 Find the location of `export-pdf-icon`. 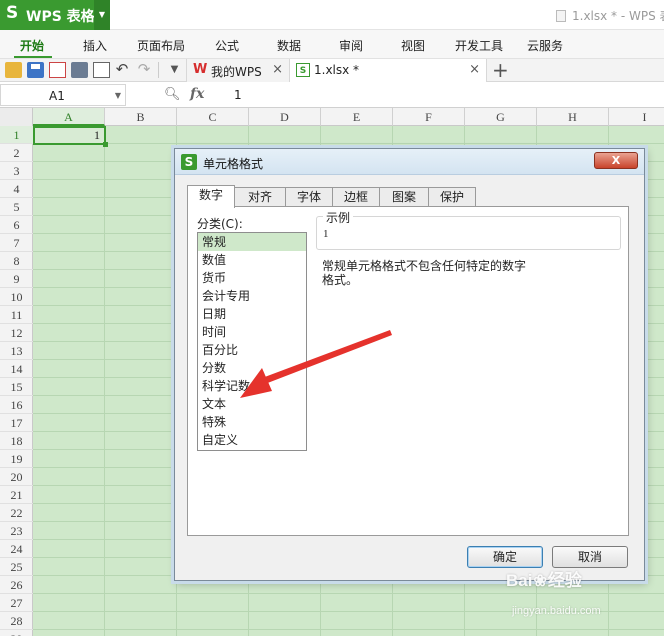

export-pdf-icon is located at coordinates (57, 70).